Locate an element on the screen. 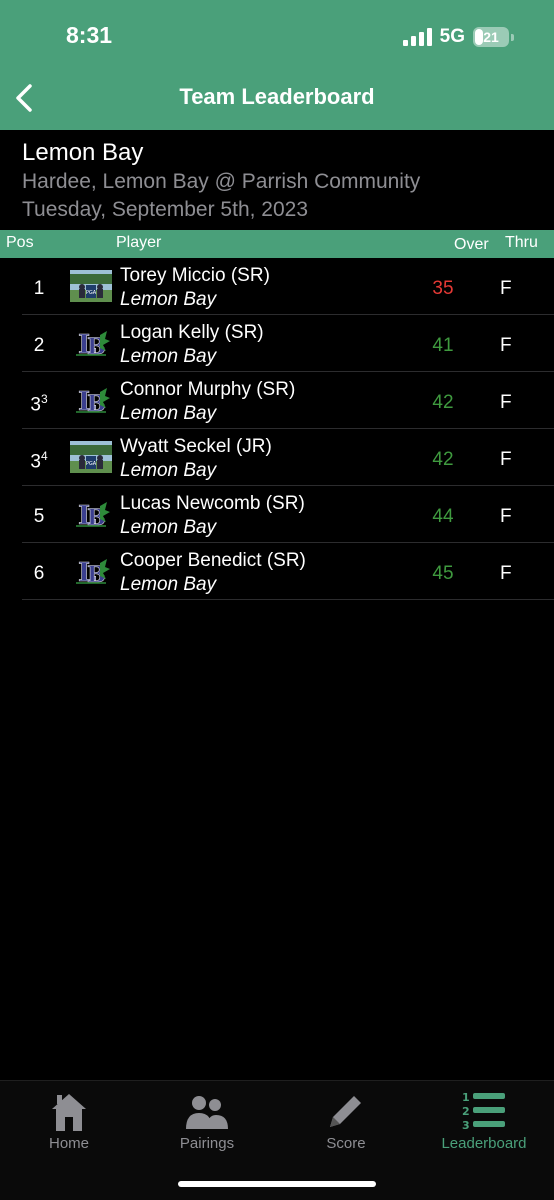  player-name: Connor Murphy (SR) is located at coordinates (208, 389).